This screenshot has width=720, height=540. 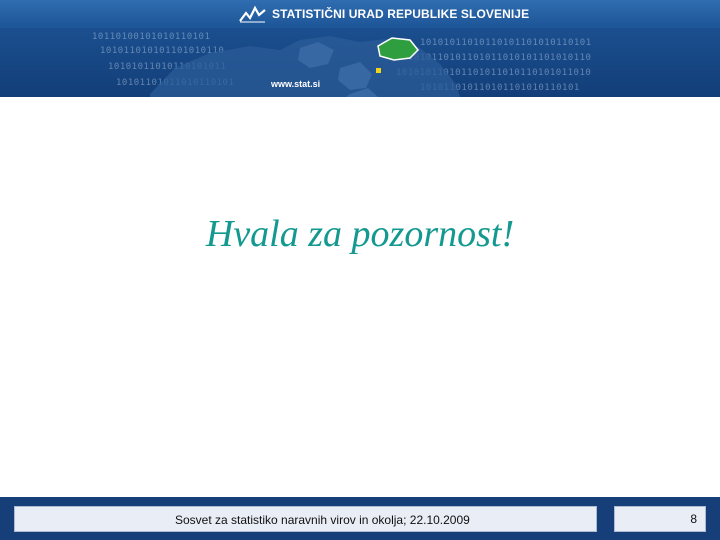 I want to click on page-number-box: 8, so click(x=660, y=519).